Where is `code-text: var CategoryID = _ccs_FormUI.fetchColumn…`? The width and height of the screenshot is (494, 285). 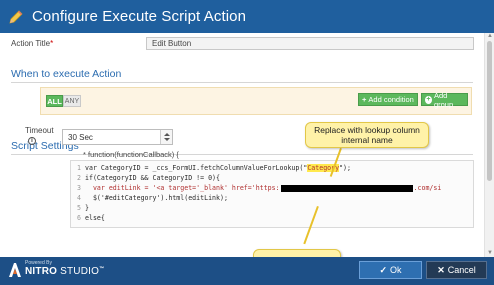 code-text: var CategoryID = _ccs_FormUI.fetchColumn… is located at coordinates (196, 168).